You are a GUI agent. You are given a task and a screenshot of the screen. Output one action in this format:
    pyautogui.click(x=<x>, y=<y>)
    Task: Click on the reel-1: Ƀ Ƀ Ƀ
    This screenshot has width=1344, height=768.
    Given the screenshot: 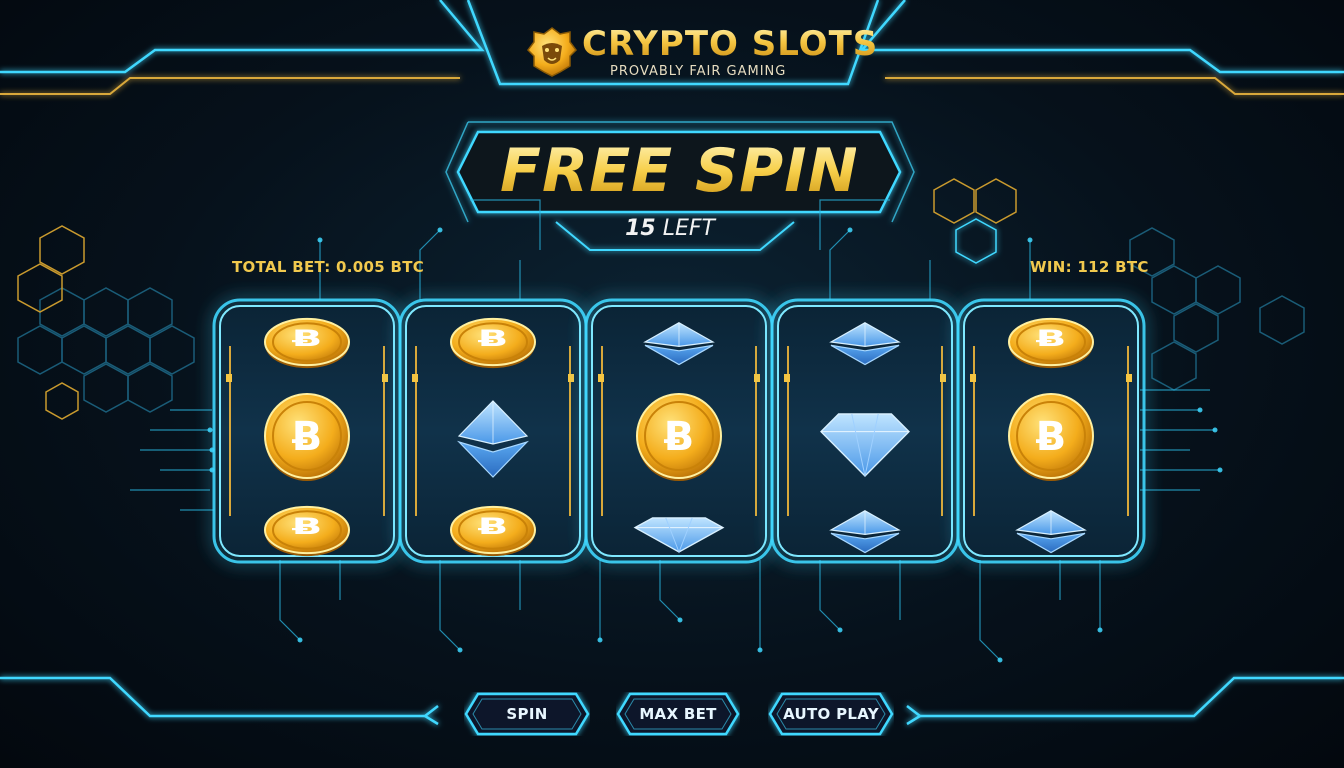 What is the action you would take?
    pyautogui.click(x=307, y=431)
    